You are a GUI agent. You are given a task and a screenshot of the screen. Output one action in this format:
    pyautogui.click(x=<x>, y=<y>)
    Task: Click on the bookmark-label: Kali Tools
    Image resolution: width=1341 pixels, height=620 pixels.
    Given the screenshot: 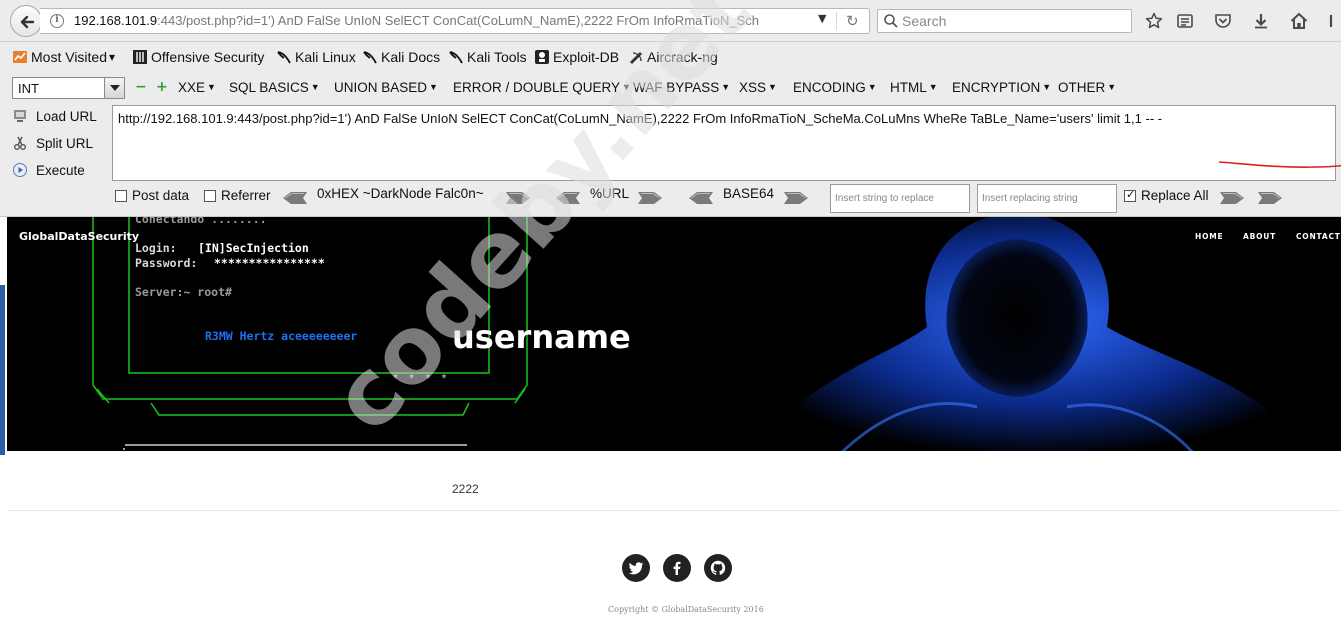 What is the action you would take?
    pyautogui.click(x=497, y=57)
    